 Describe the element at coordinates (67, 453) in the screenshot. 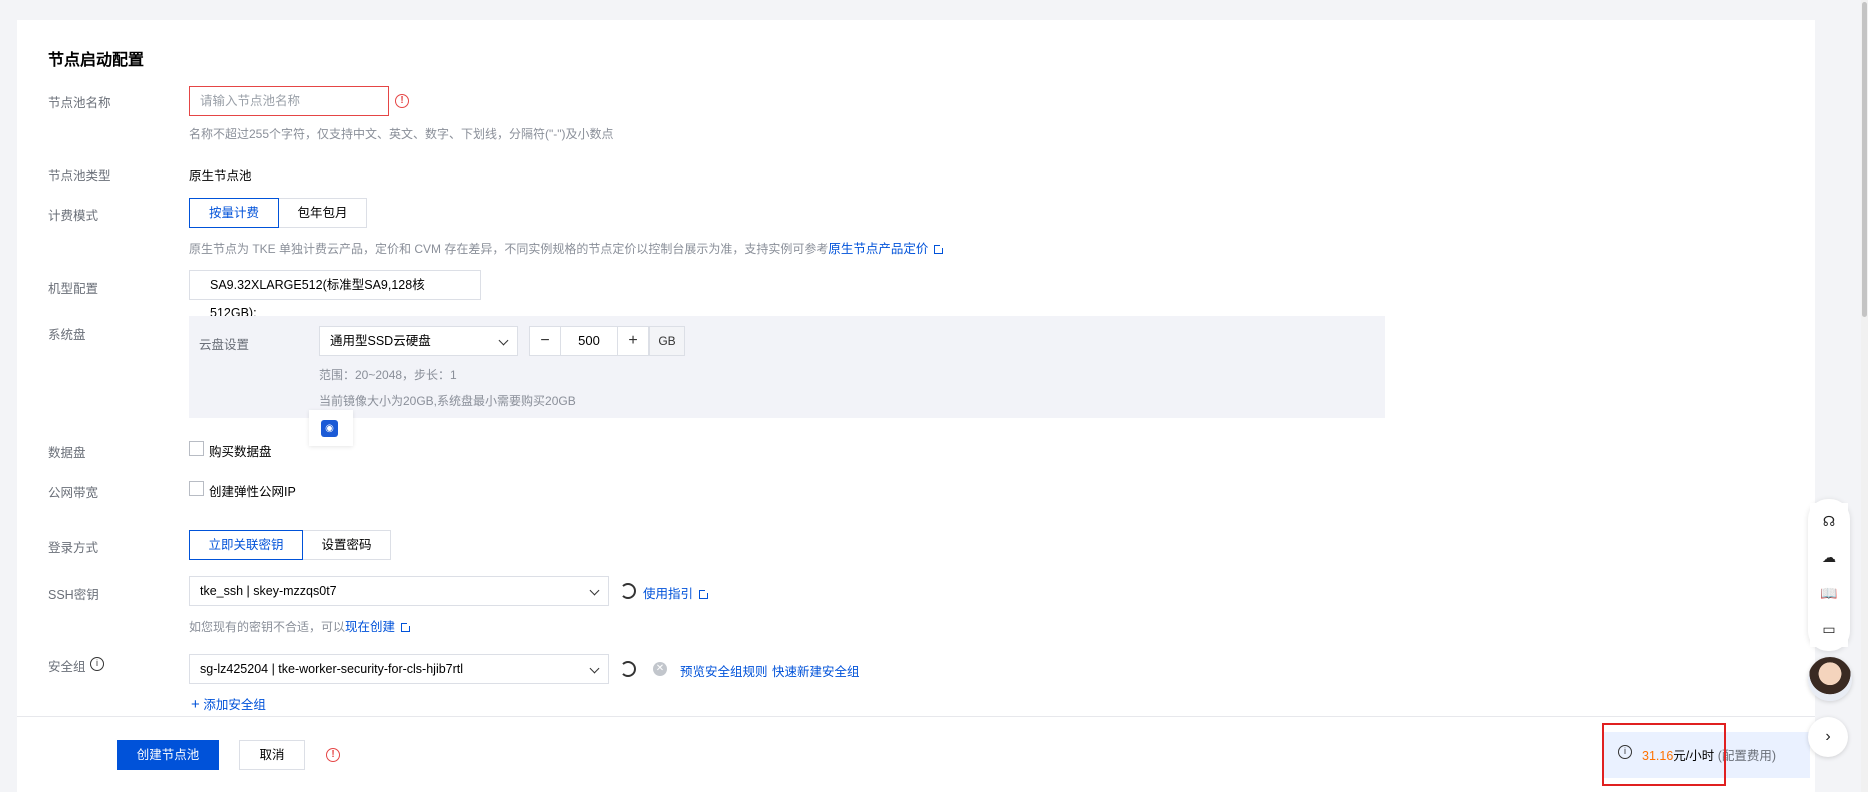

I see `data-disk-label: 数据盘` at that location.